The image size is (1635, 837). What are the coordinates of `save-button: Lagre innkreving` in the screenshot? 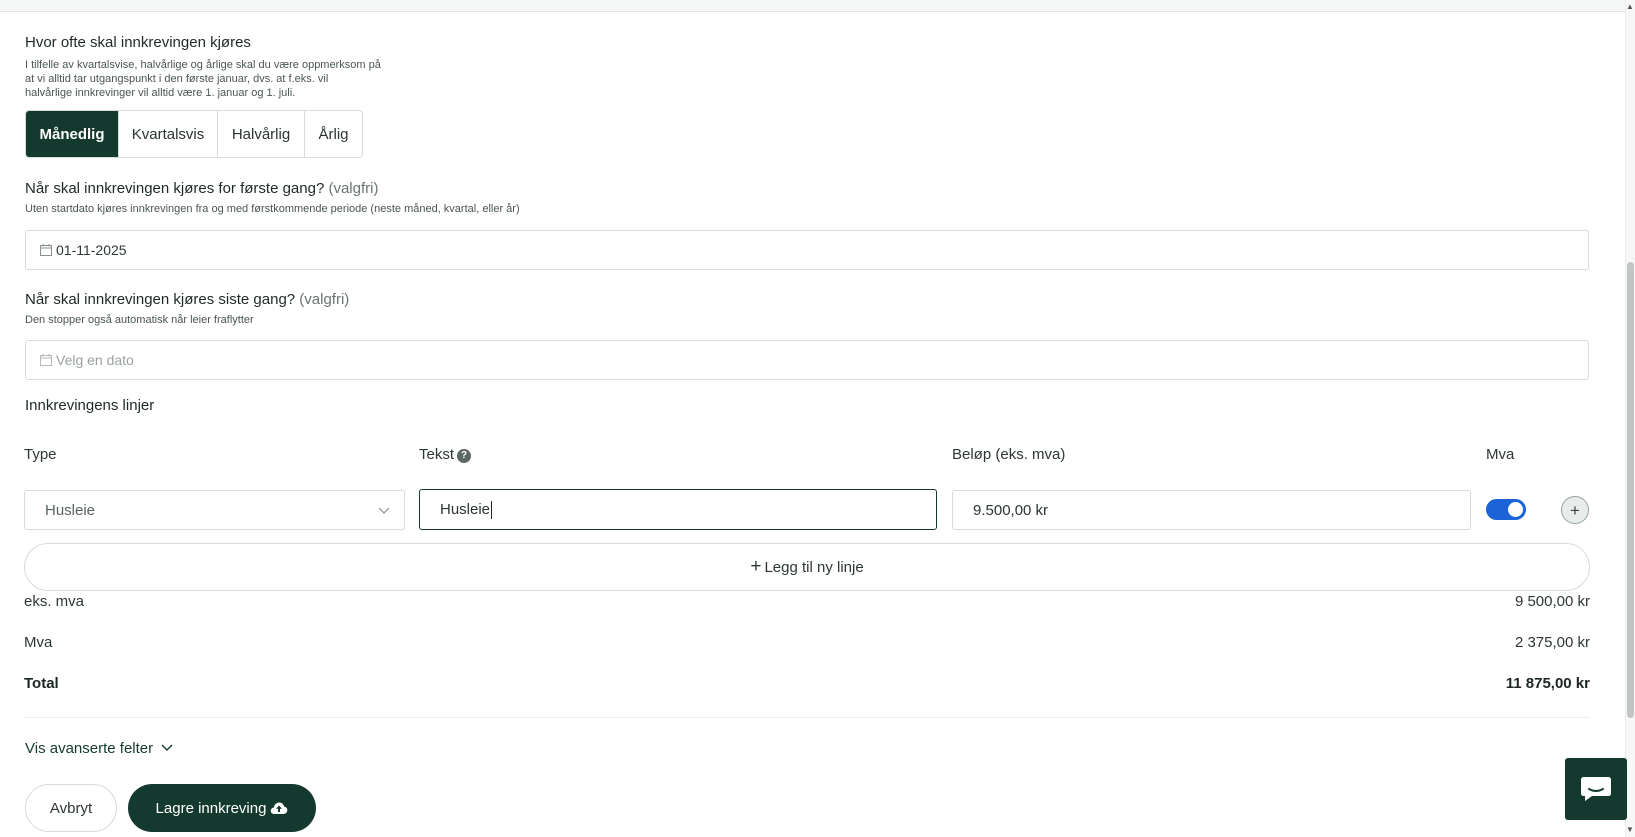 It's located at (222, 808).